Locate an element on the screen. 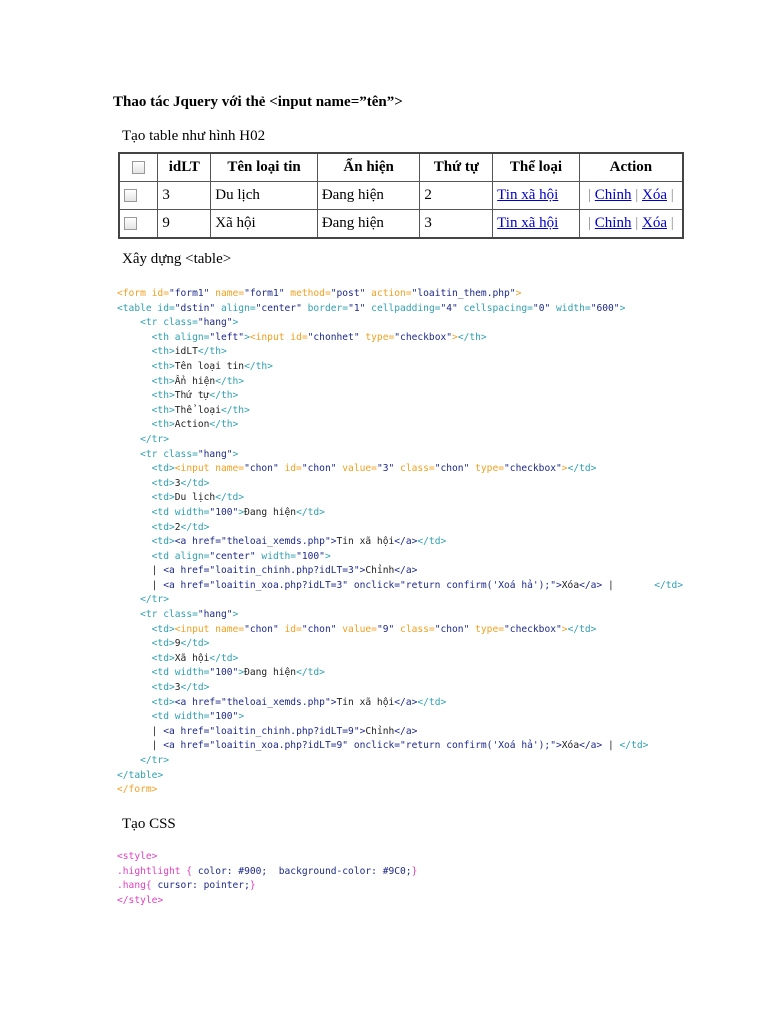 The image size is (768, 1024). column-header: Thứ tự is located at coordinates (456, 167).